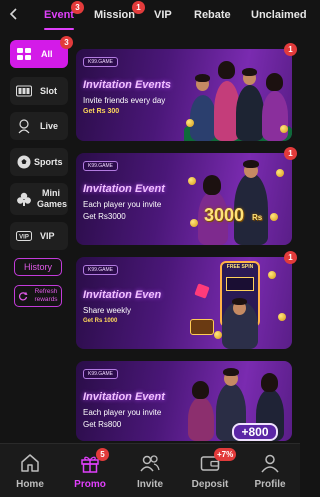  What do you see at coordinates (47, 236) in the screenshot?
I see `sidebar-item-label: VIP` at bounding box center [47, 236].